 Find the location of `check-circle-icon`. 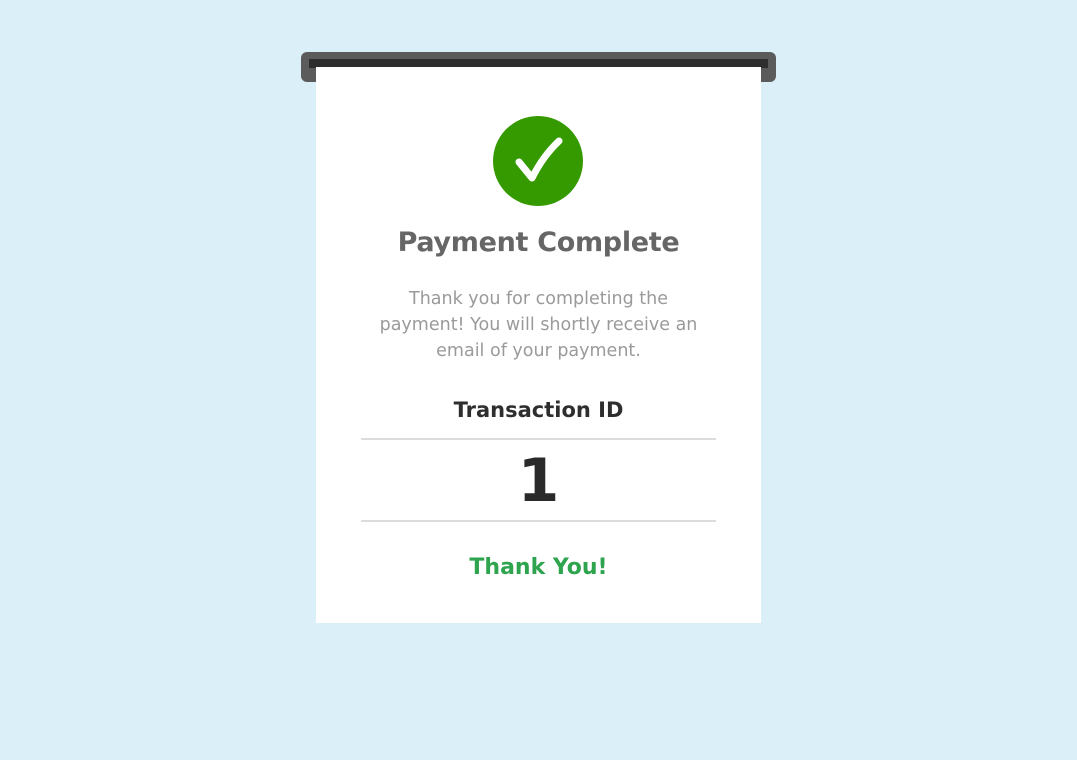

check-circle-icon is located at coordinates (538, 161).